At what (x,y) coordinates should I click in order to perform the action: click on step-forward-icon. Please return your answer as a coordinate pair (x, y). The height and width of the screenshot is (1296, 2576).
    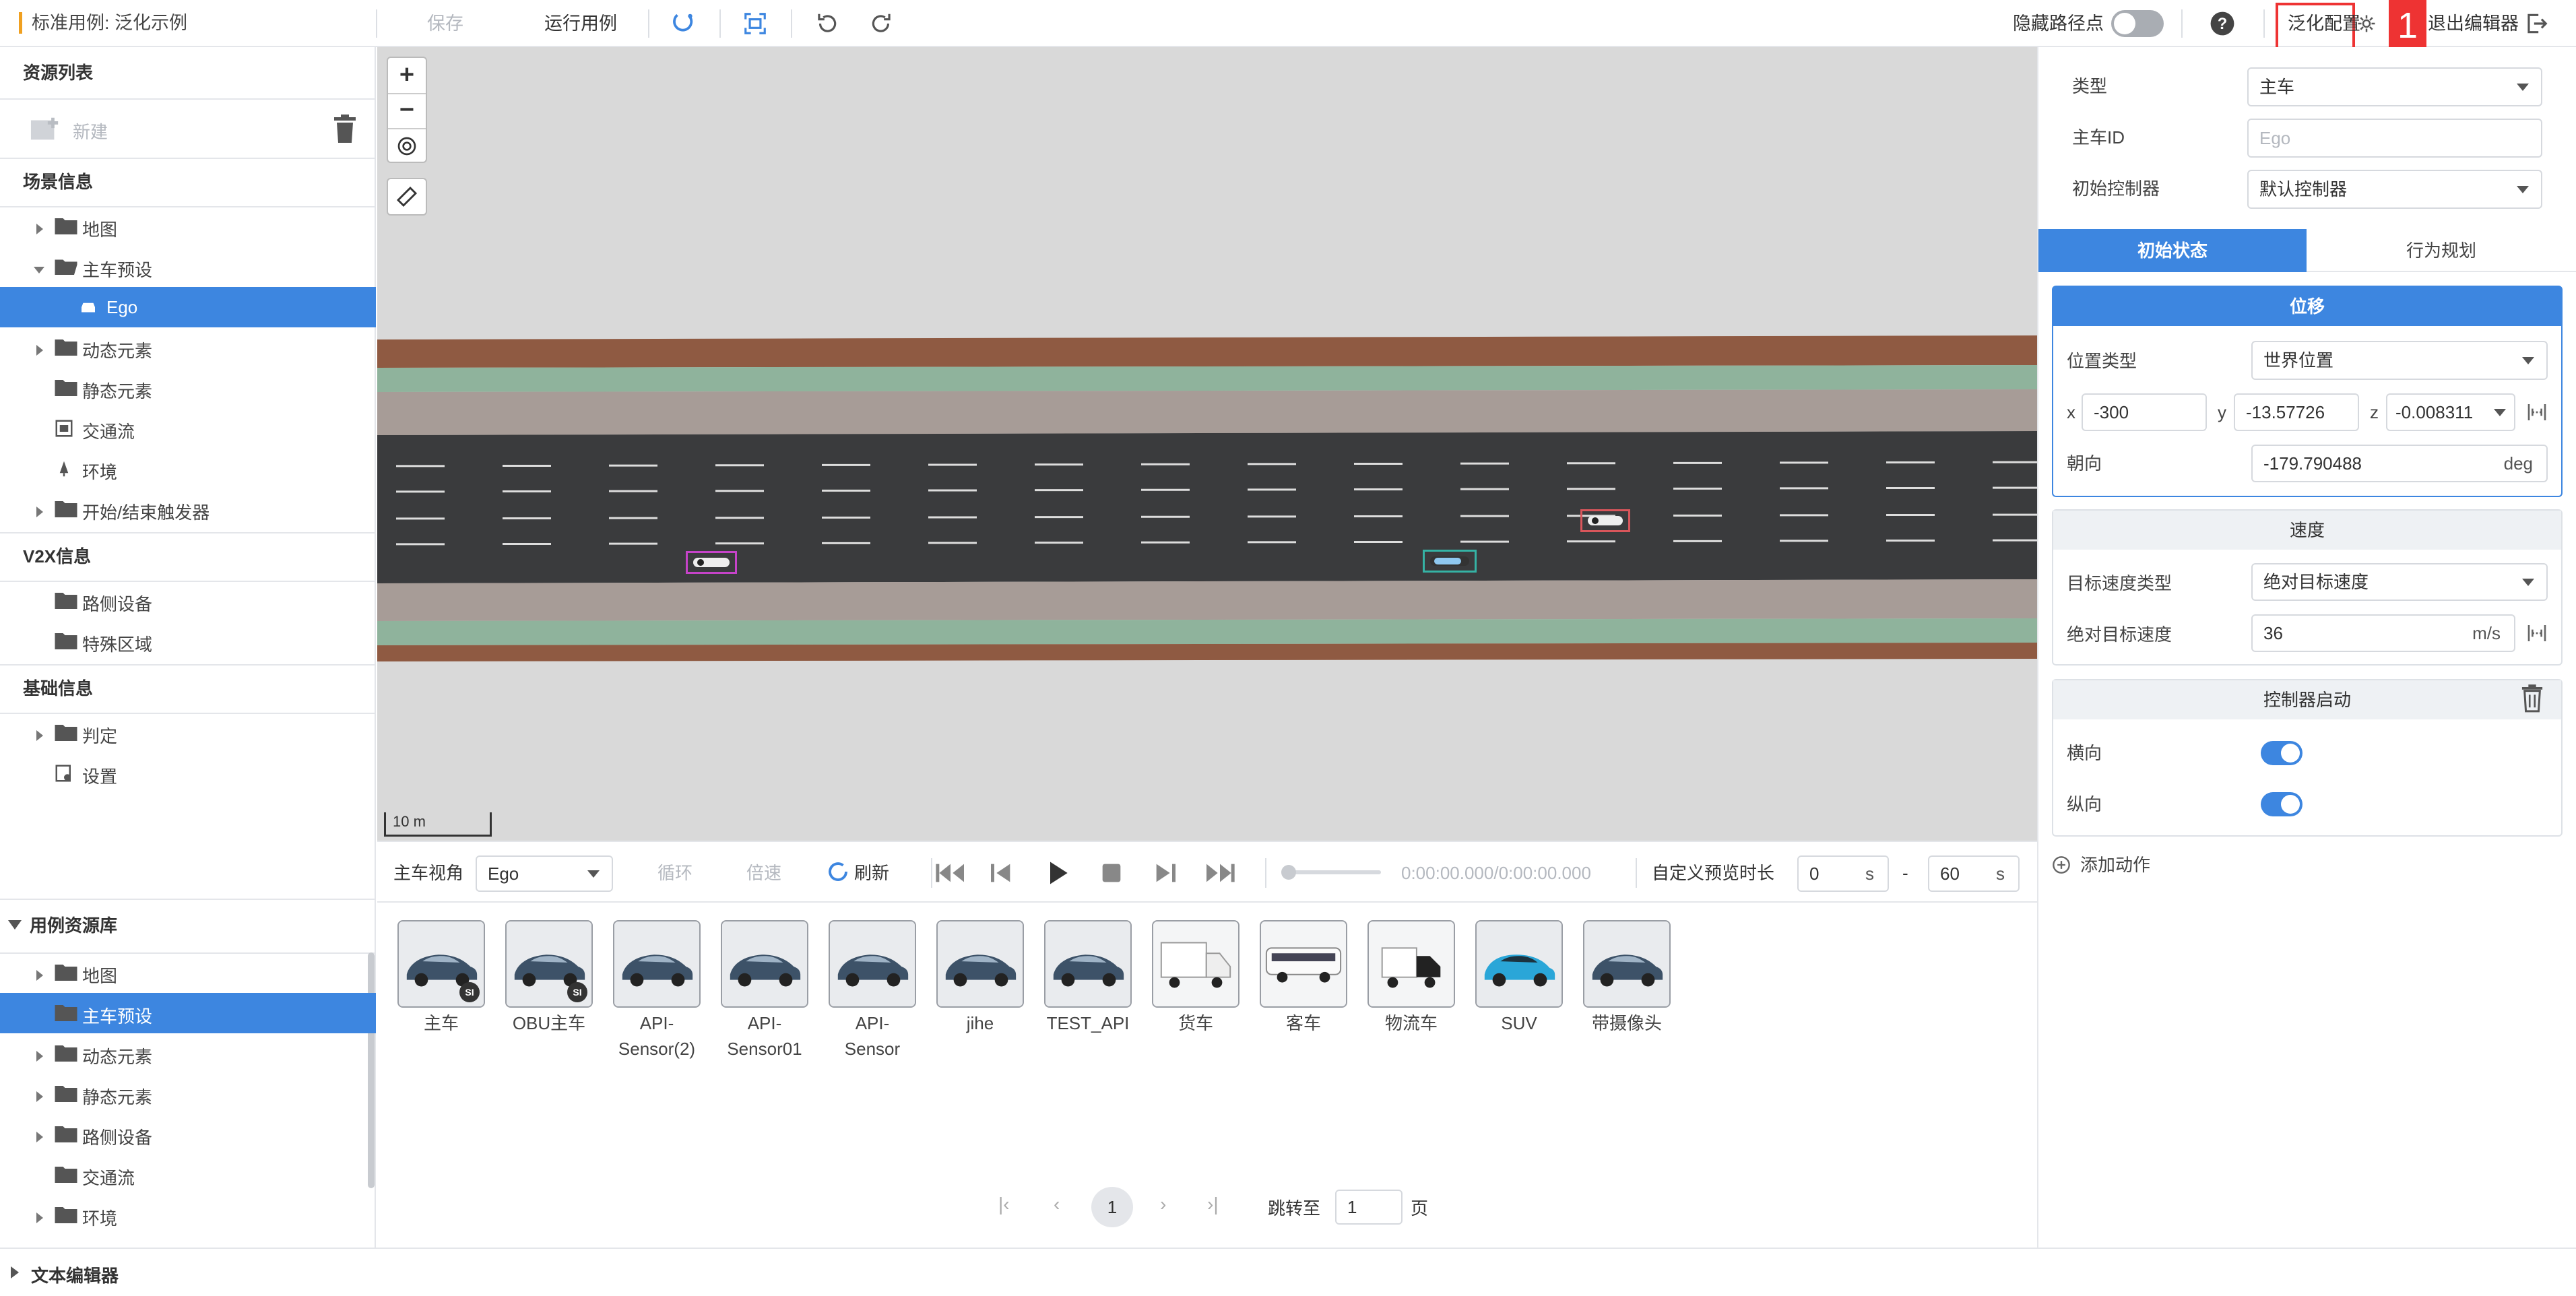
    Looking at the image, I should click on (1165, 875).